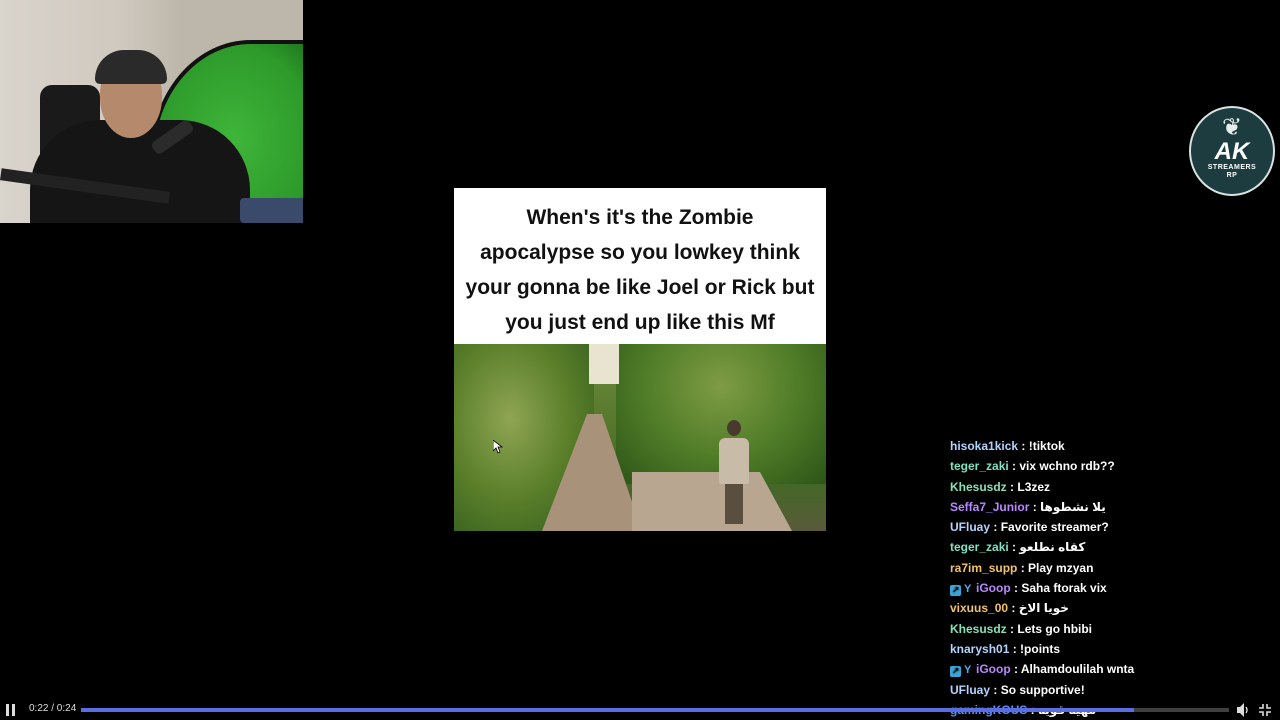  I want to click on chat-username: vixuus_00, so click(979, 608).